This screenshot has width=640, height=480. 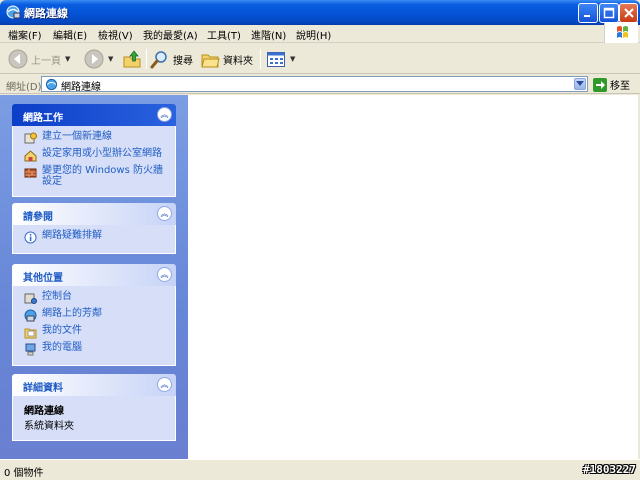 What do you see at coordinates (620, 86) in the screenshot?
I see `go-label: 移至` at bounding box center [620, 86].